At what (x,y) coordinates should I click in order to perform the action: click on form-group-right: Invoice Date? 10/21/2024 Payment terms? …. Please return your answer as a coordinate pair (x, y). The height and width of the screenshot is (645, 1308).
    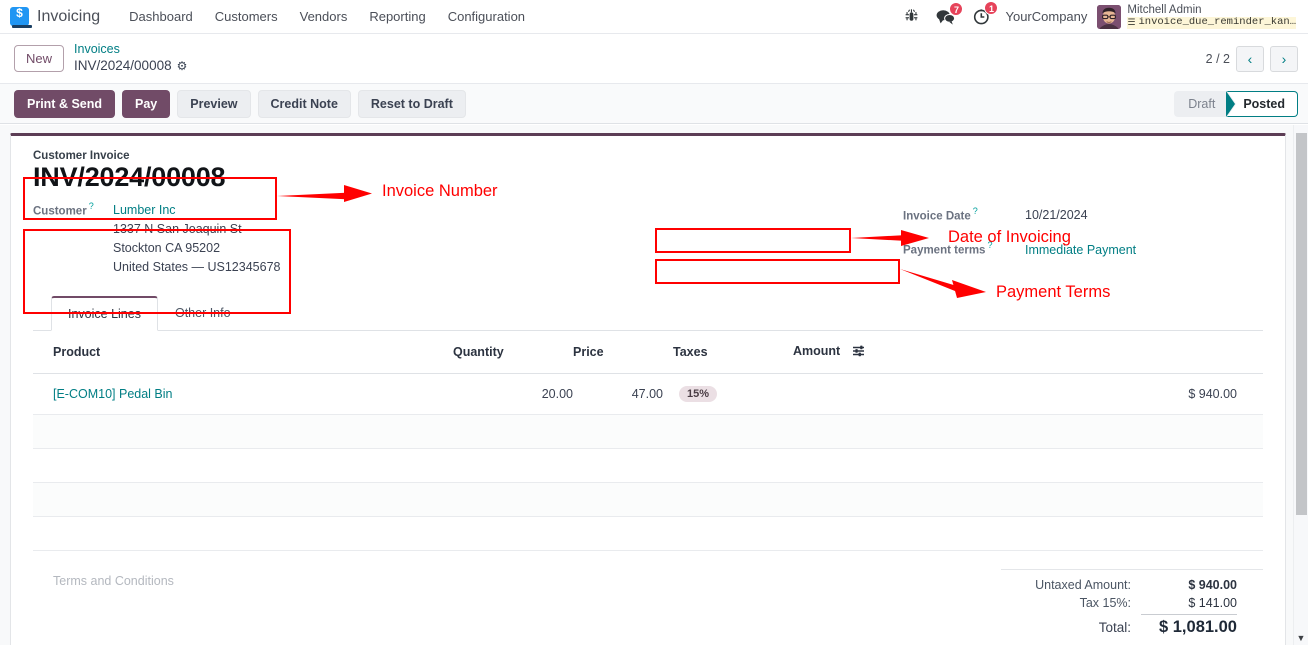
    Looking at the image, I should click on (1083, 238).